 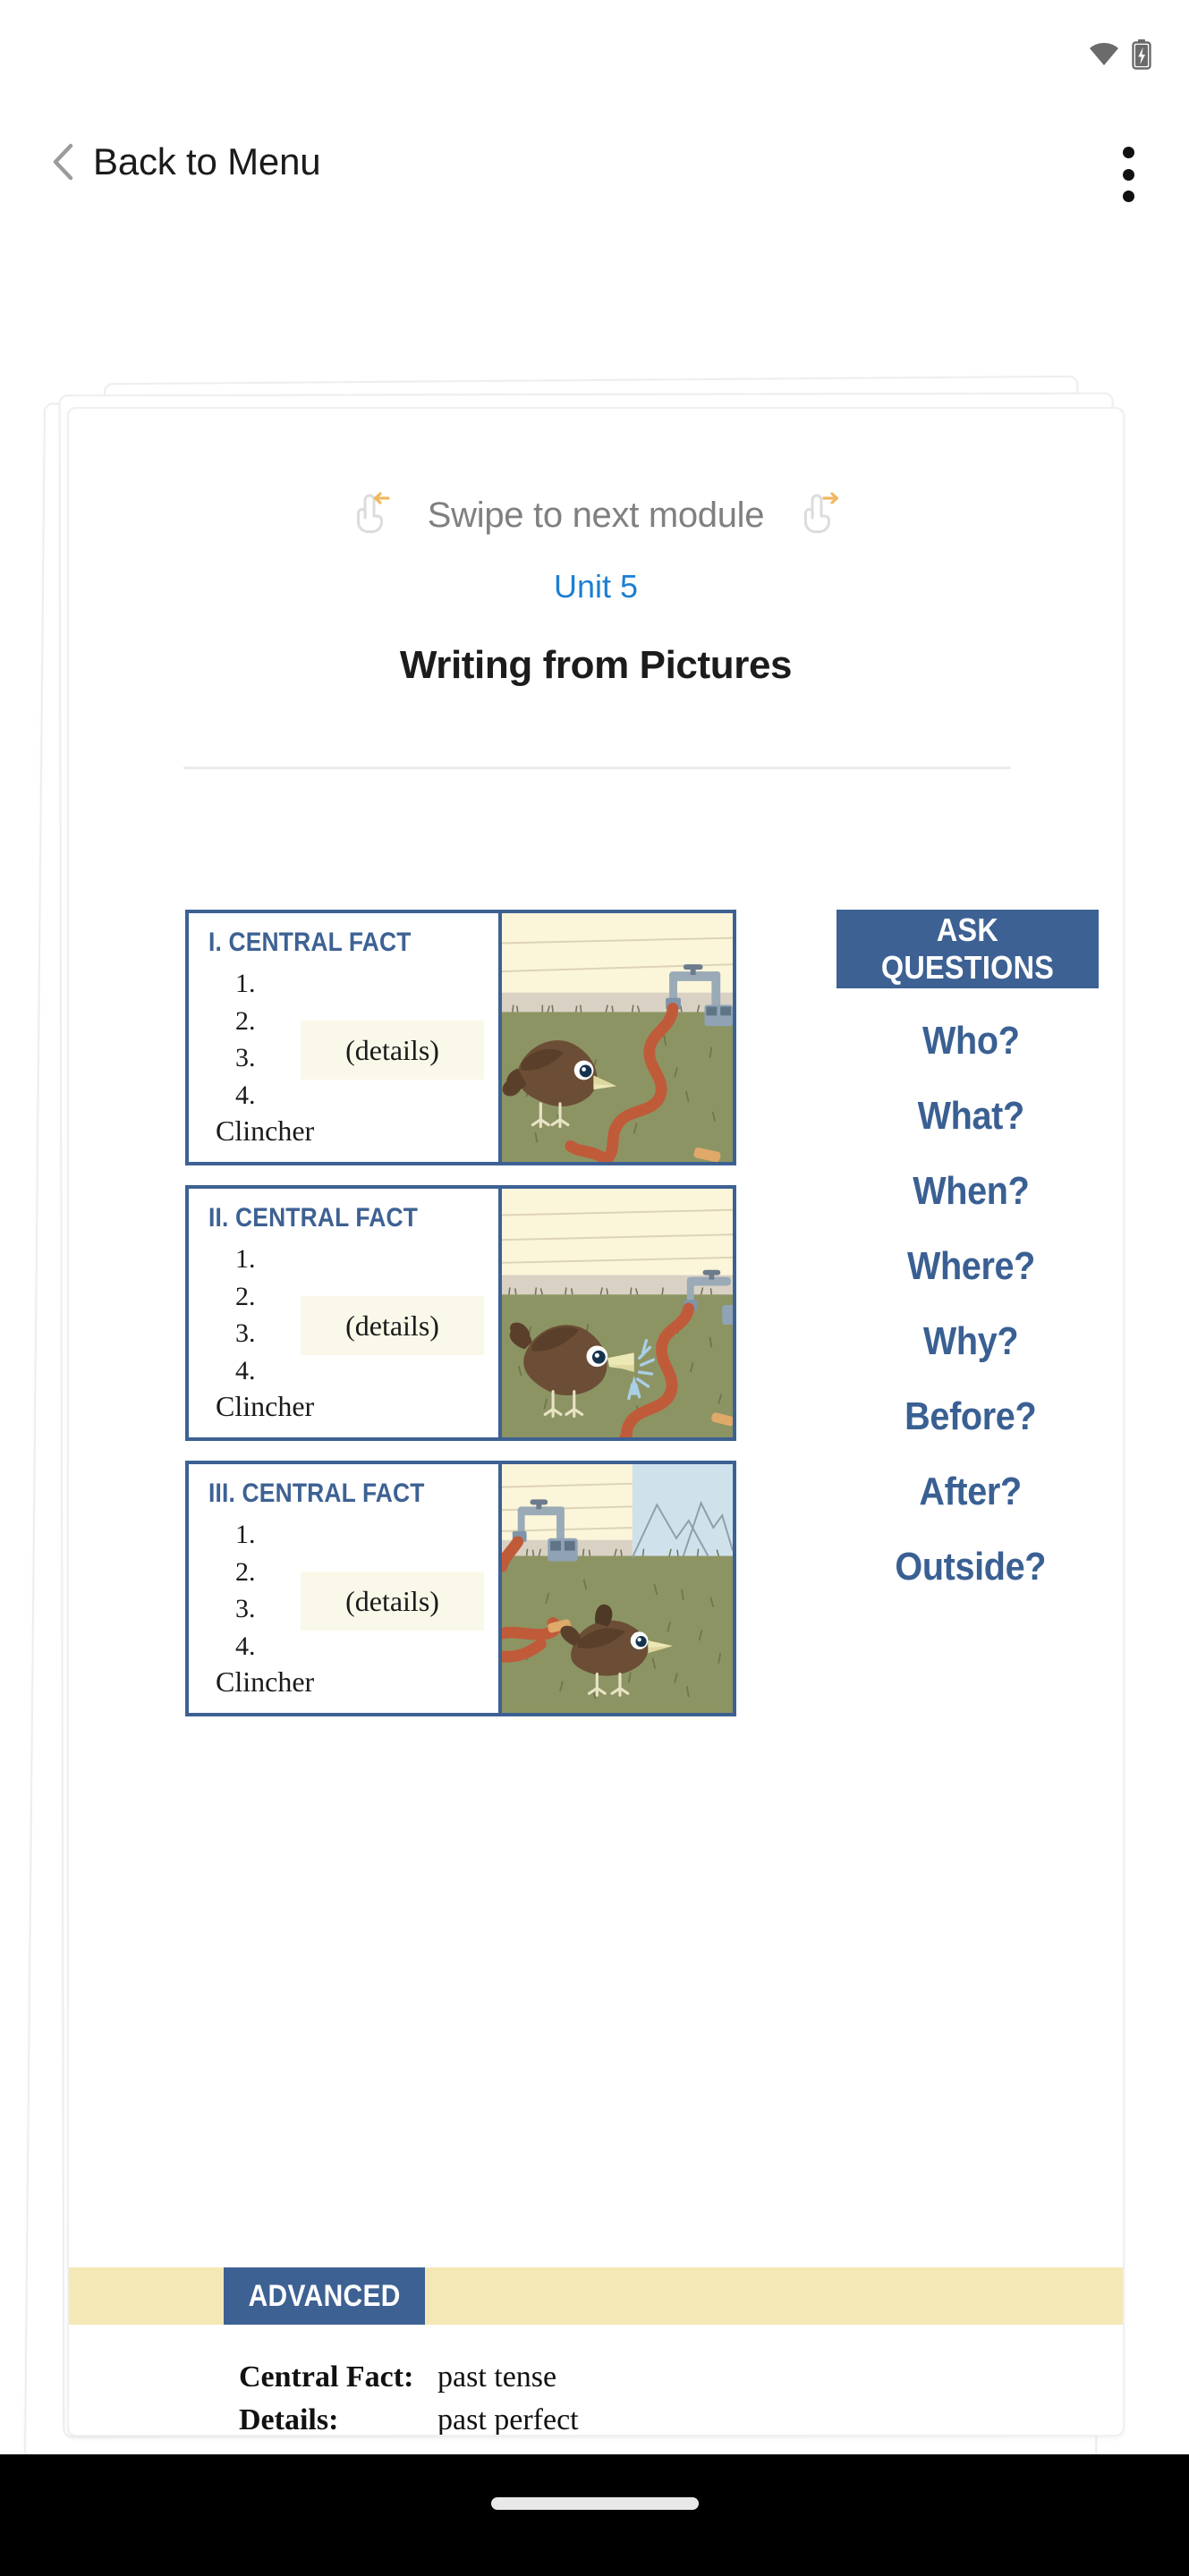 I want to click on advanced-row-key: Central Fact:, so click(x=326, y=2377).